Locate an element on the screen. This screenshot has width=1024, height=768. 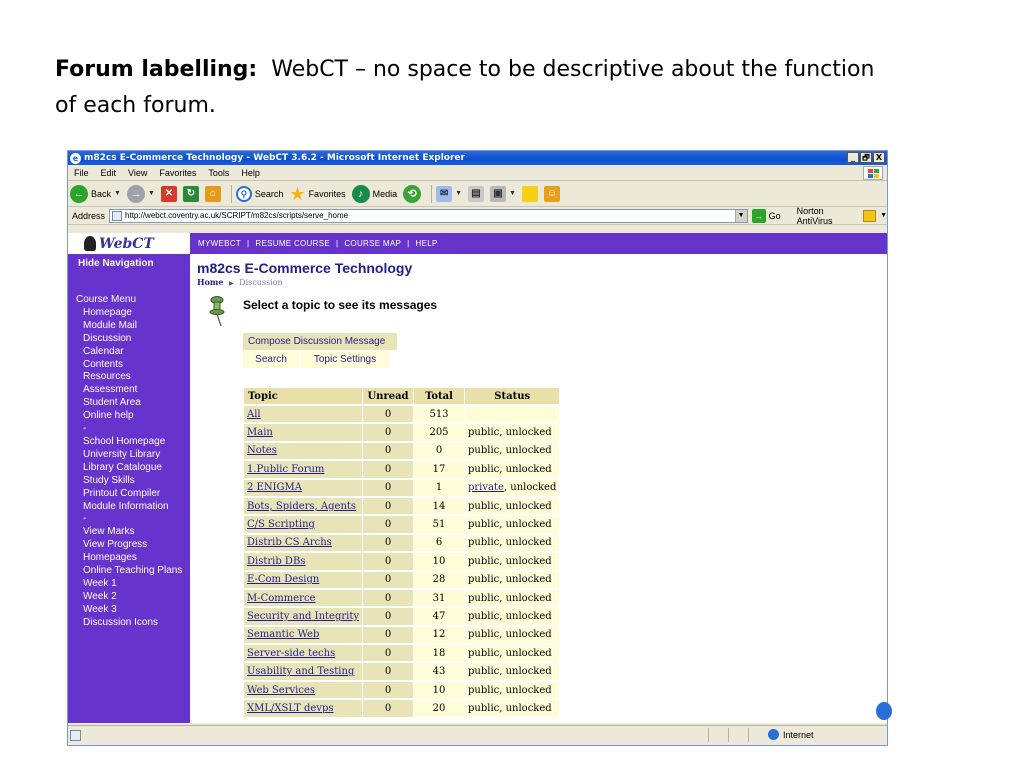
sidebar-item: Module Information is located at coordinates (136, 507).